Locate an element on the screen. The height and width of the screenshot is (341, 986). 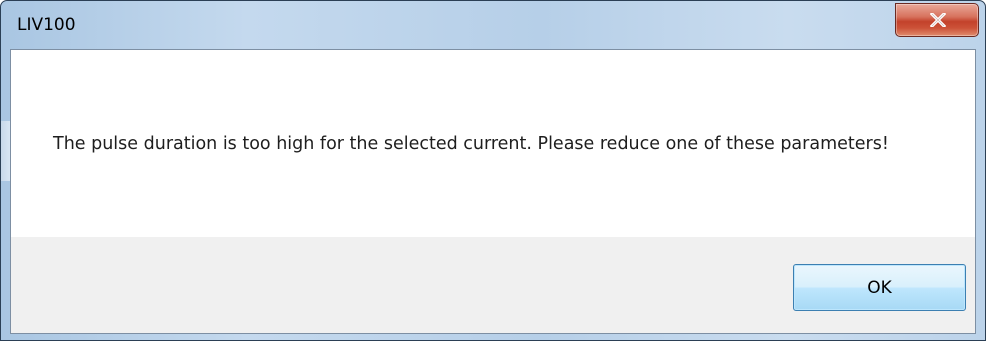
ok-button: OK is located at coordinates (879, 287).